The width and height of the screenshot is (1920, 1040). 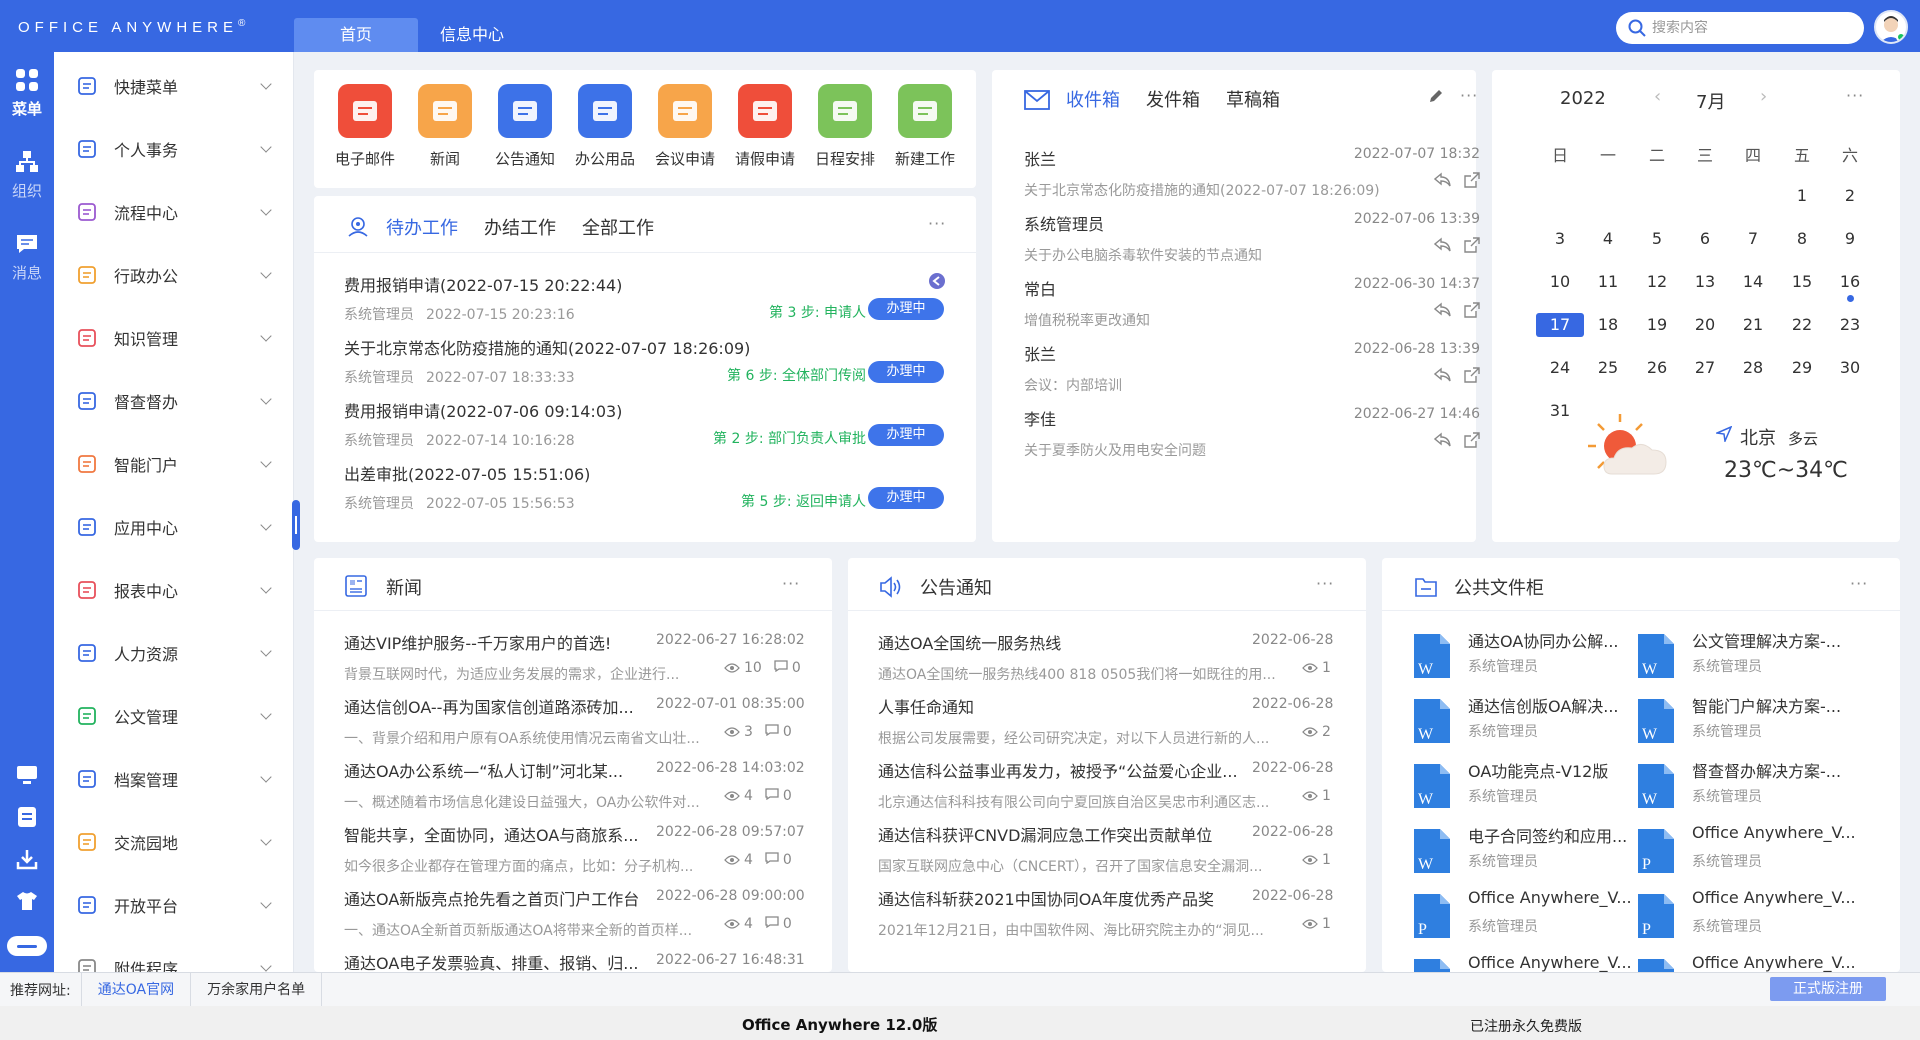 What do you see at coordinates (1657, 325) in the screenshot?
I see `calendar-day: 19` at bounding box center [1657, 325].